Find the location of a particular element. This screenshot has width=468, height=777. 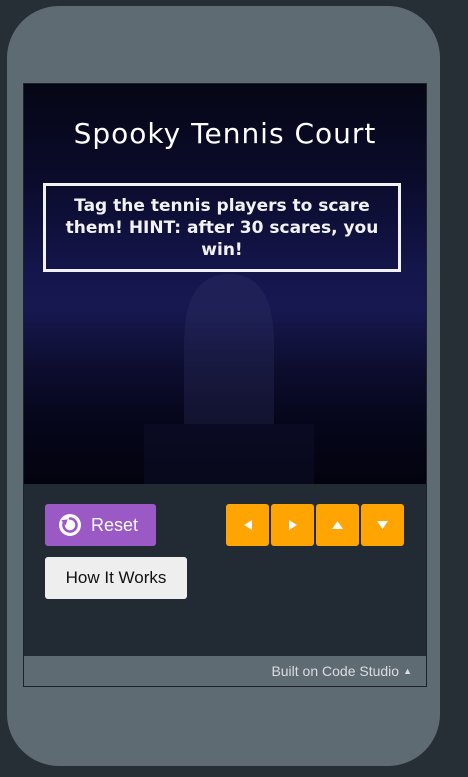

reset-label: Reset is located at coordinates (115, 524).